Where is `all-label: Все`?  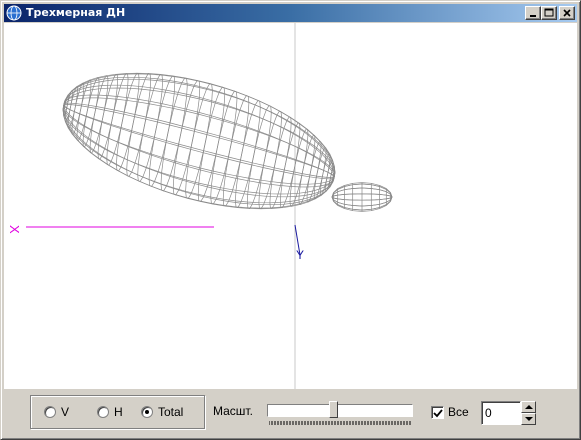
all-label: Все is located at coordinates (458, 412).